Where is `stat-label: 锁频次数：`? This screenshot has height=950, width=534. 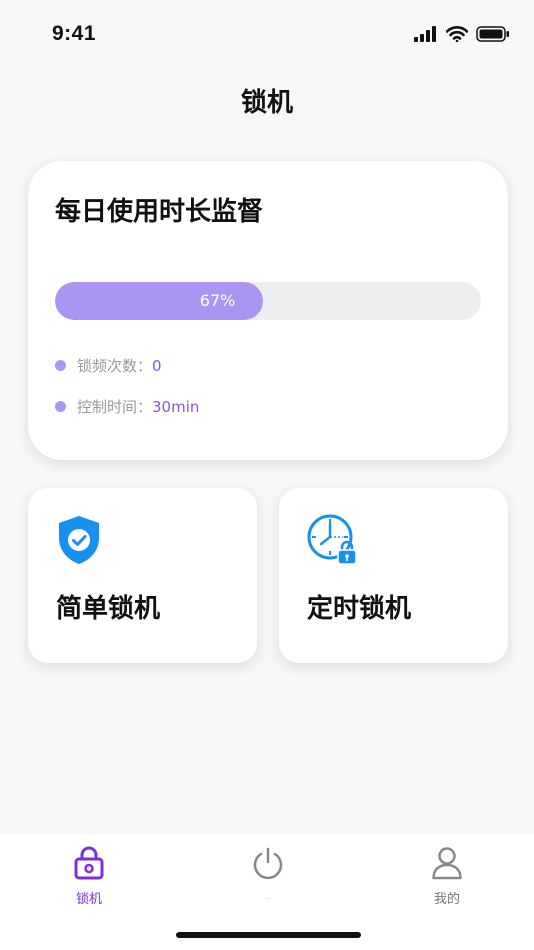 stat-label: 锁频次数： is located at coordinates (115, 366).